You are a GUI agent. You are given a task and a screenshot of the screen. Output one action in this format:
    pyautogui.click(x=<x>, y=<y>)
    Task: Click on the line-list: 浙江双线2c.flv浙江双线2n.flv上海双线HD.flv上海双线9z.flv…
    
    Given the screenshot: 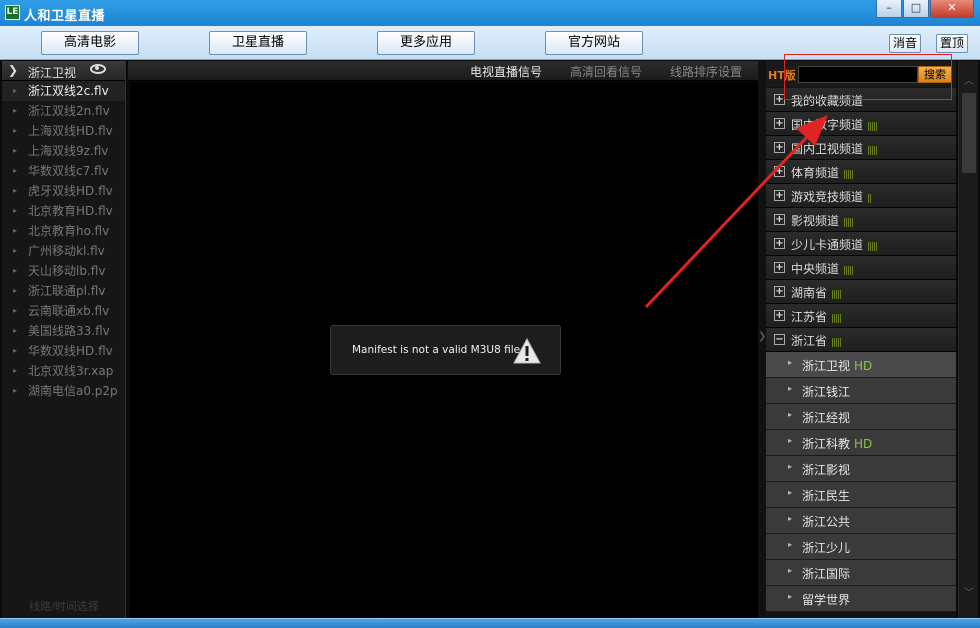 What is the action you would take?
    pyautogui.click(x=63, y=241)
    